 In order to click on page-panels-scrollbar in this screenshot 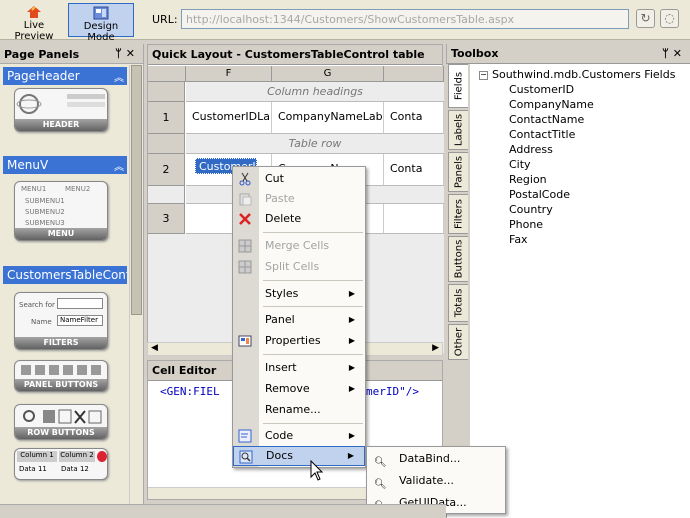, I will do `click(136, 290)`.